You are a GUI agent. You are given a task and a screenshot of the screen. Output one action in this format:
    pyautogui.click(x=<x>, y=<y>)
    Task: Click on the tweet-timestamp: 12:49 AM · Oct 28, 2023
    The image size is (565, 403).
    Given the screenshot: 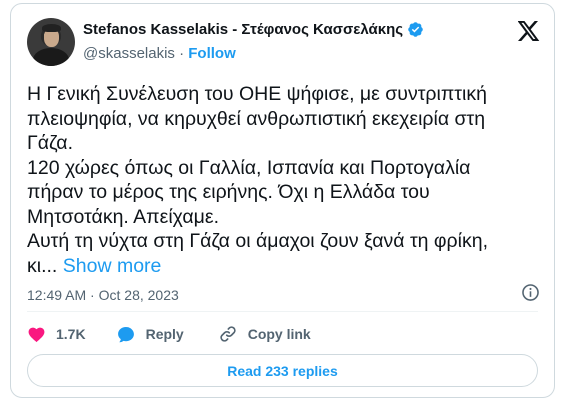 What is the action you would take?
    pyautogui.click(x=103, y=295)
    